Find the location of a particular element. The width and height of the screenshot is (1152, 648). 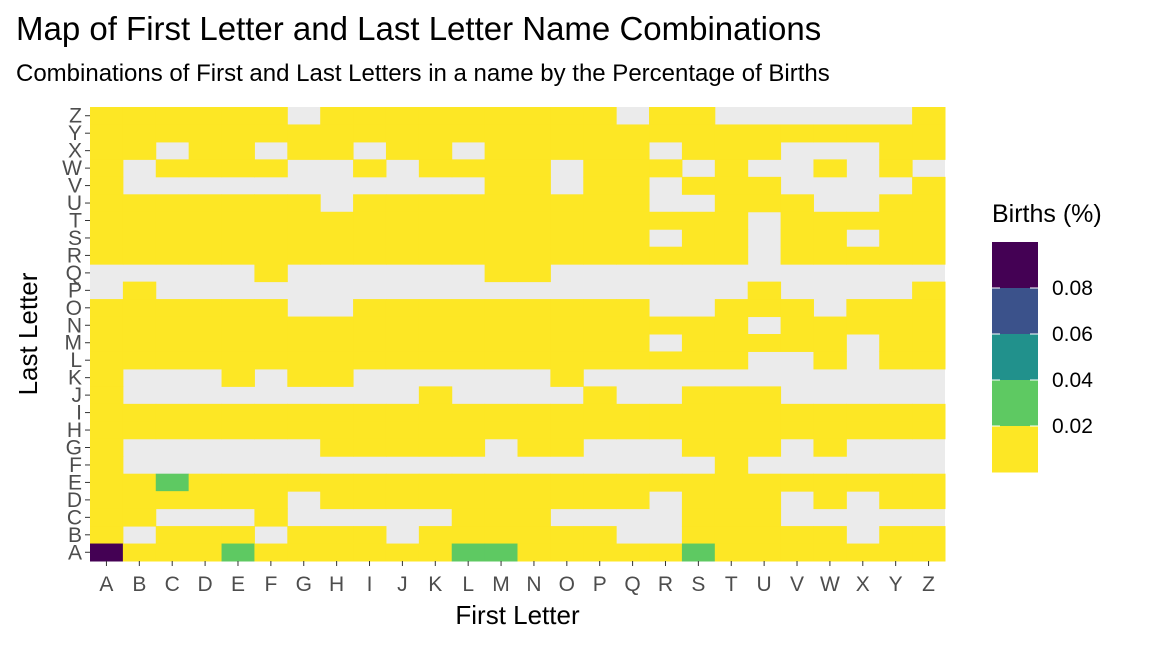

heatmap-cell-M-R is located at coordinates (501, 255).